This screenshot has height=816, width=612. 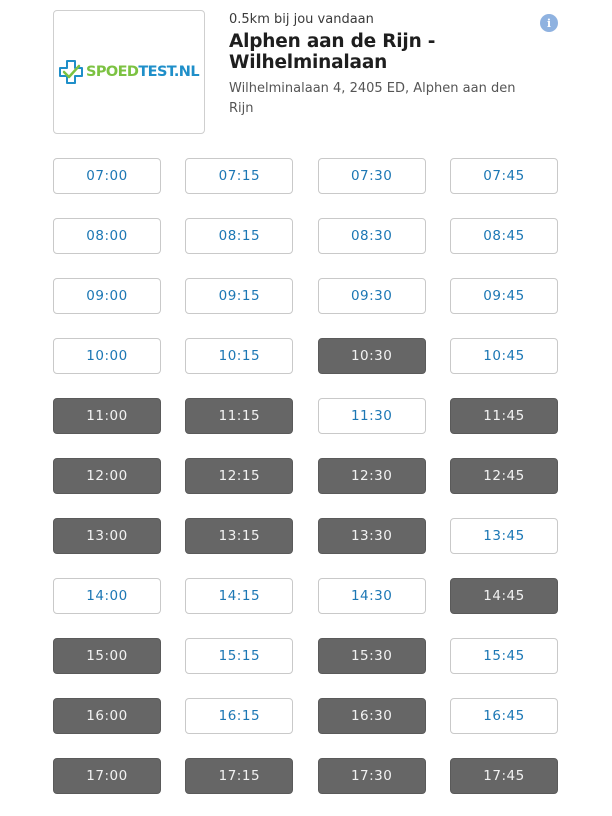 I want to click on time-slot-row: 07:00 07:15 07:30 07:45, so click(x=305, y=176).